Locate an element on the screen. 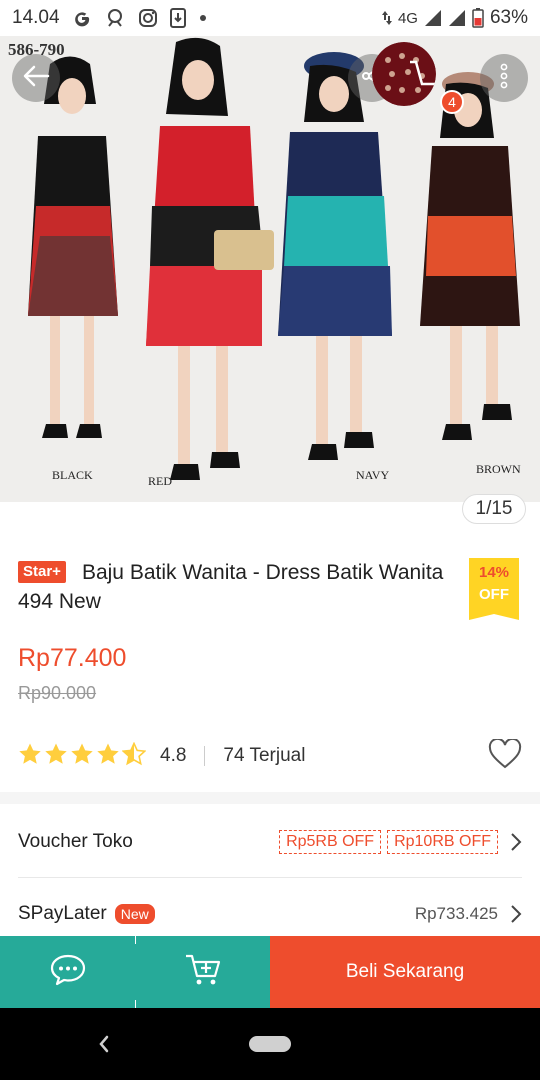  data-arrows-icon is located at coordinates (386, 18).